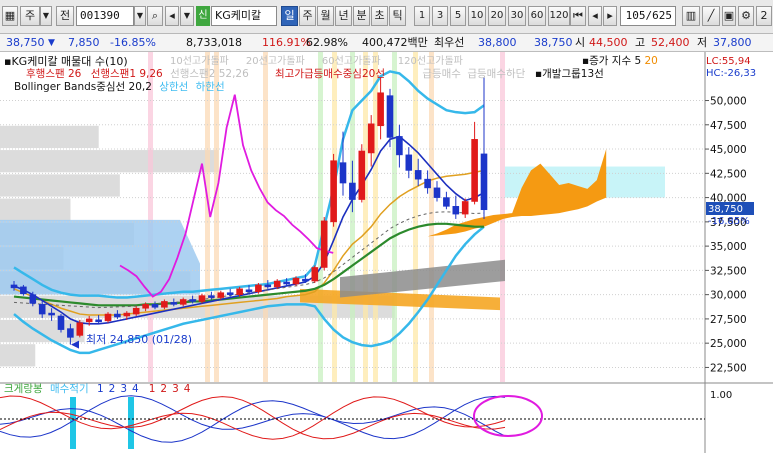 The height and width of the screenshot is (453, 773). What do you see at coordinates (517, 16) in the screenshot?
I see `minute-option-30: 30` at bounding box center [517, 16].